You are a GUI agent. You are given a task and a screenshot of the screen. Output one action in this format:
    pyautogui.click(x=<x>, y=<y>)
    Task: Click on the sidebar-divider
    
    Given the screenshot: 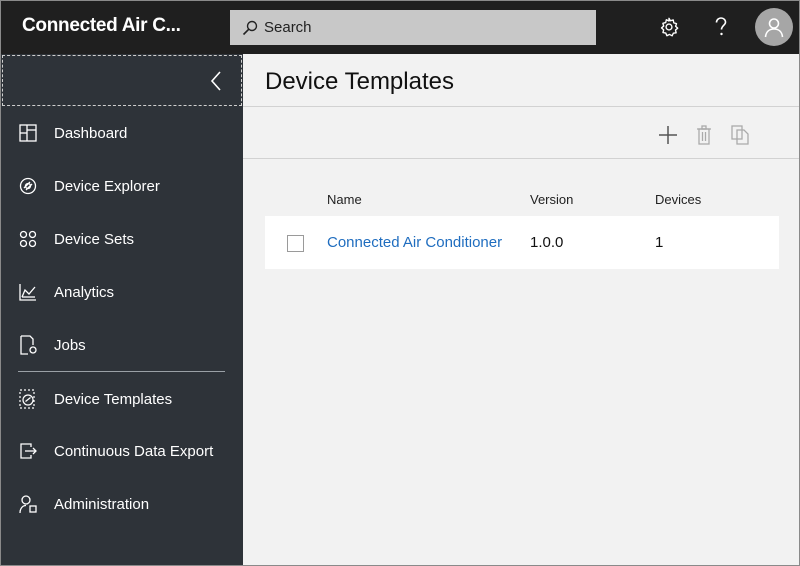 What is the action you would take?
    pyautogui.click(x=121, y=371)
    